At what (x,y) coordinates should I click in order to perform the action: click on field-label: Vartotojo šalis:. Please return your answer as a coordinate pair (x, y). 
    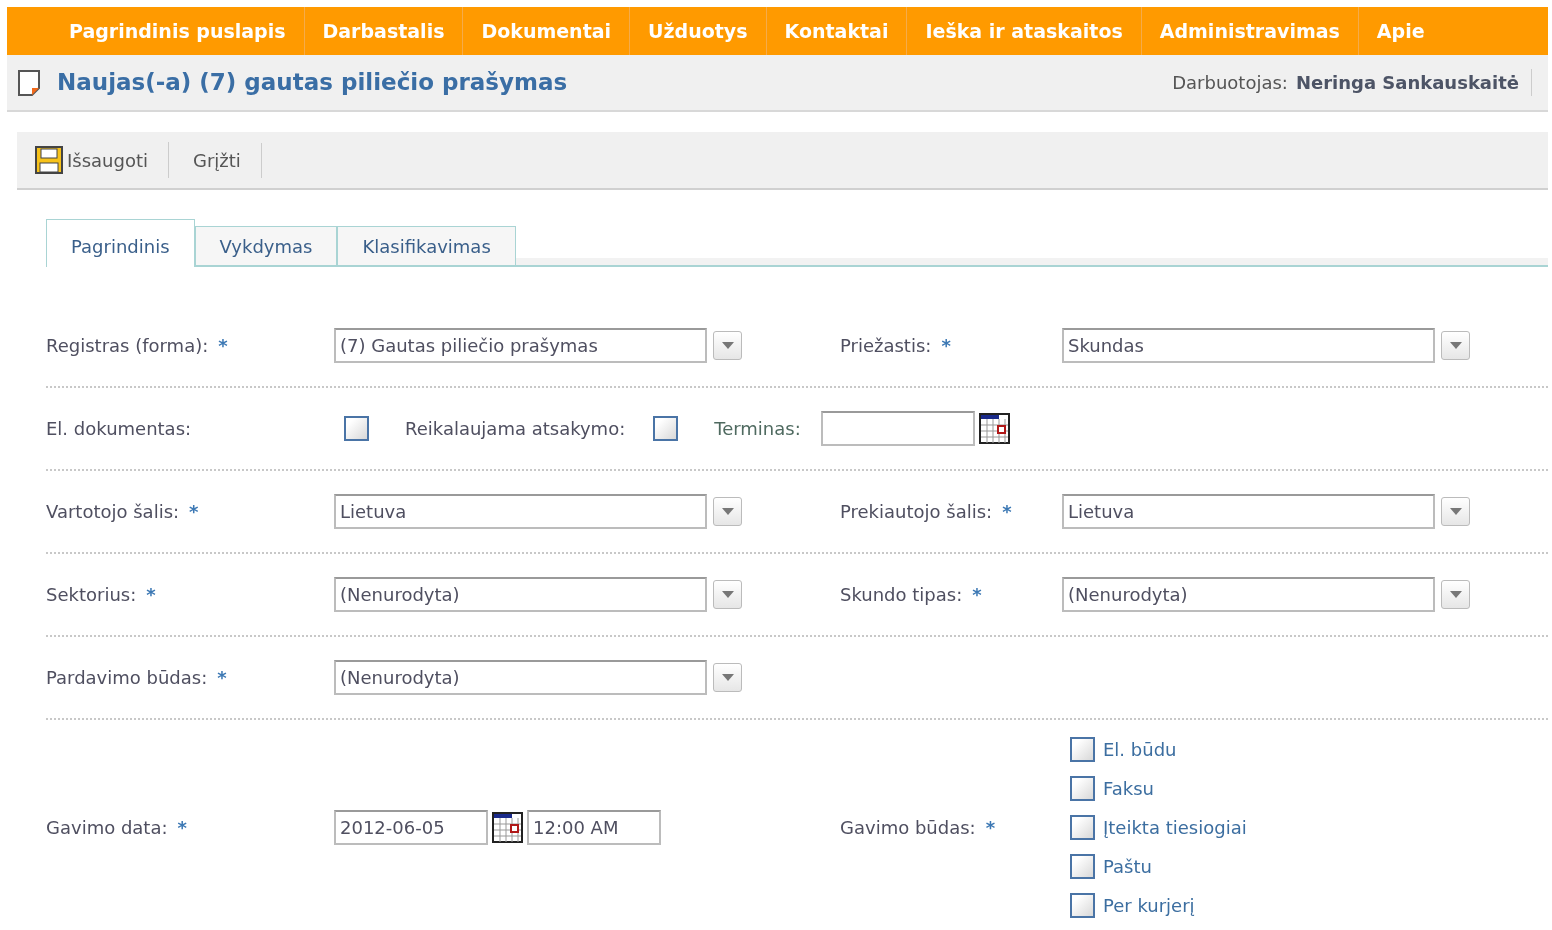
    Looking at the image, I should click on (113, 512).